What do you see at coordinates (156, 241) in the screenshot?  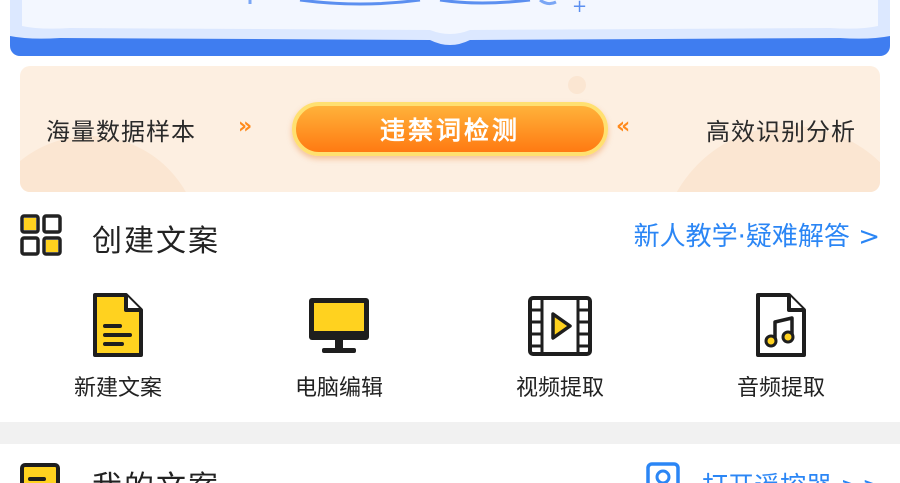 I see `create-section-title: 创建文案` at bounding box center [156, 241].